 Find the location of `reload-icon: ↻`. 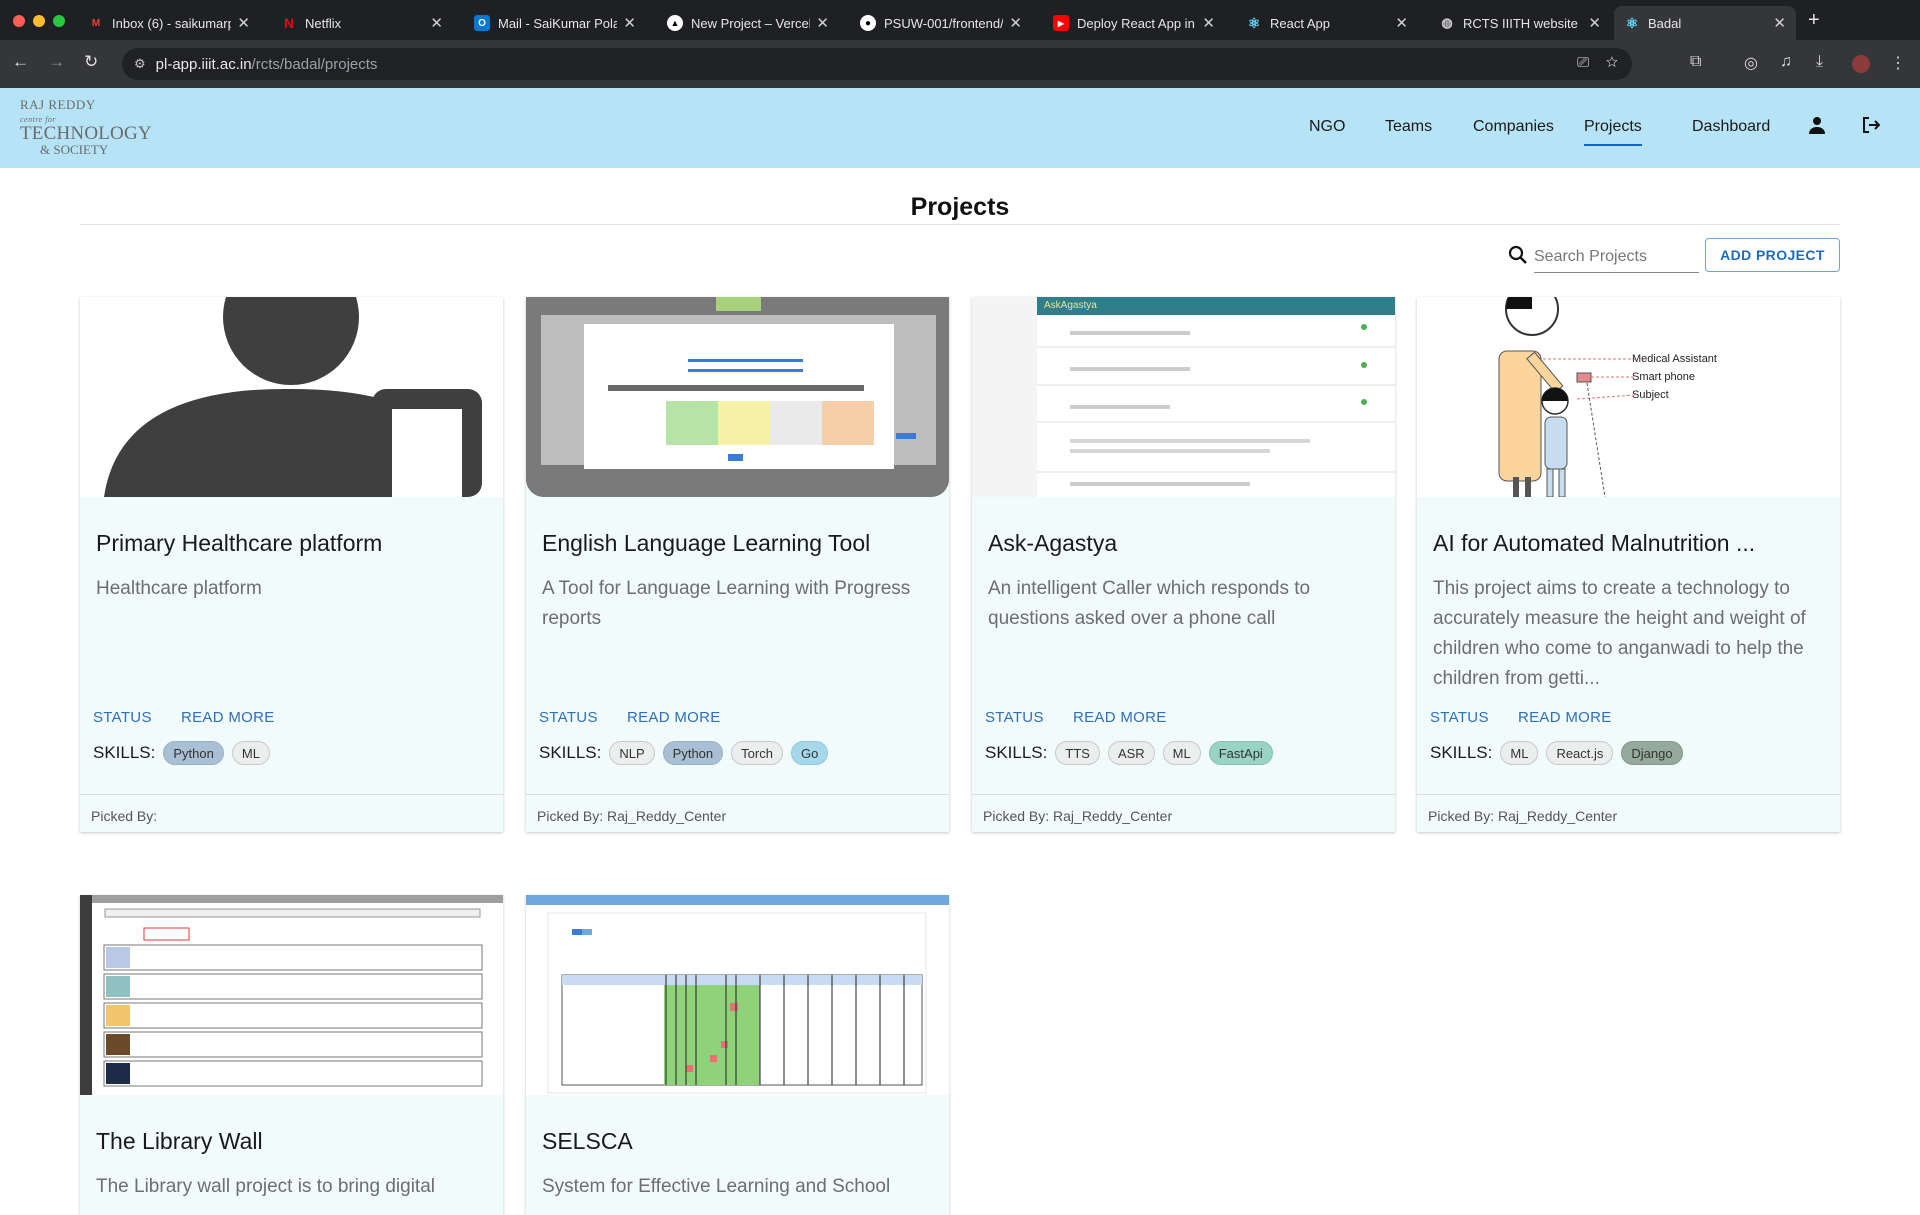

reload-icon: ↻ is located at coordinates (91, 62).